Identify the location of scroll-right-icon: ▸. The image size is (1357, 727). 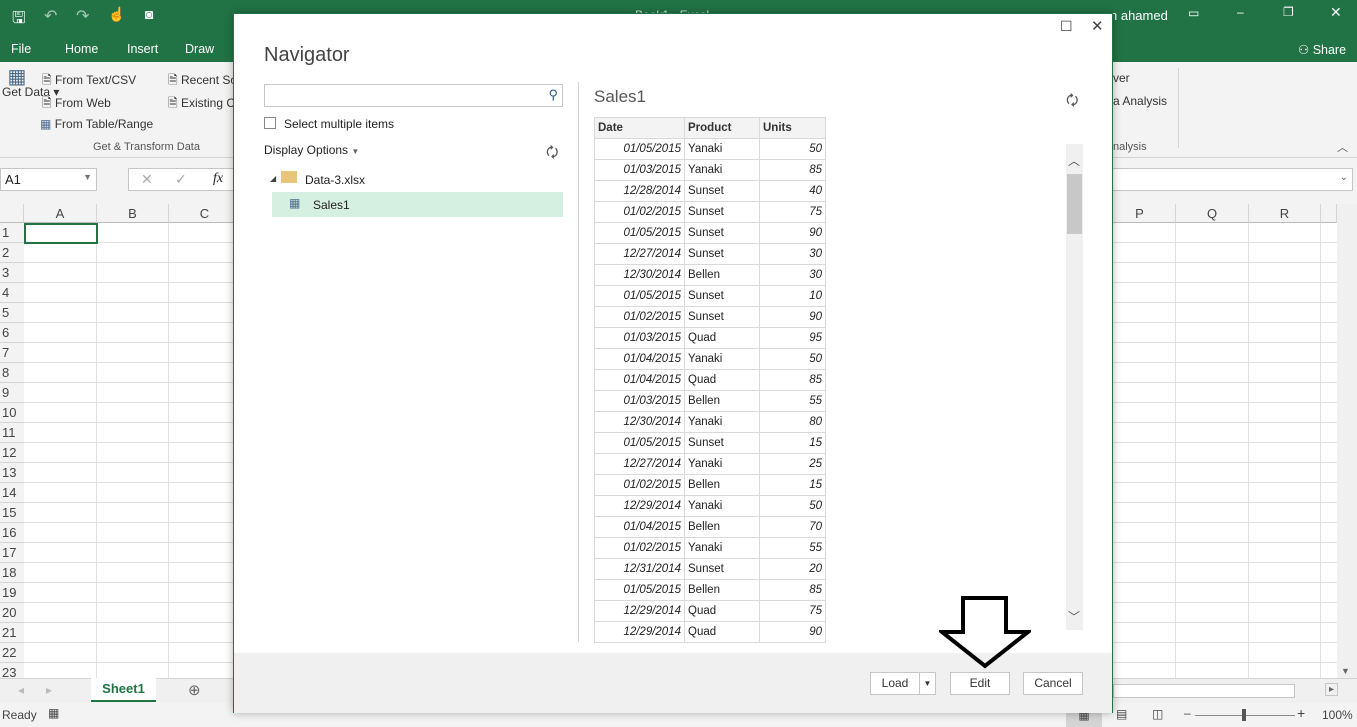
(1332, 689).